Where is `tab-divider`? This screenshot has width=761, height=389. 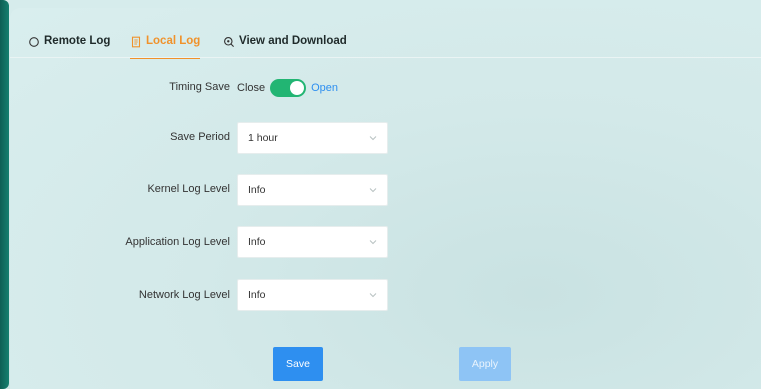 tab-divider is located at coordinates (385, 57).